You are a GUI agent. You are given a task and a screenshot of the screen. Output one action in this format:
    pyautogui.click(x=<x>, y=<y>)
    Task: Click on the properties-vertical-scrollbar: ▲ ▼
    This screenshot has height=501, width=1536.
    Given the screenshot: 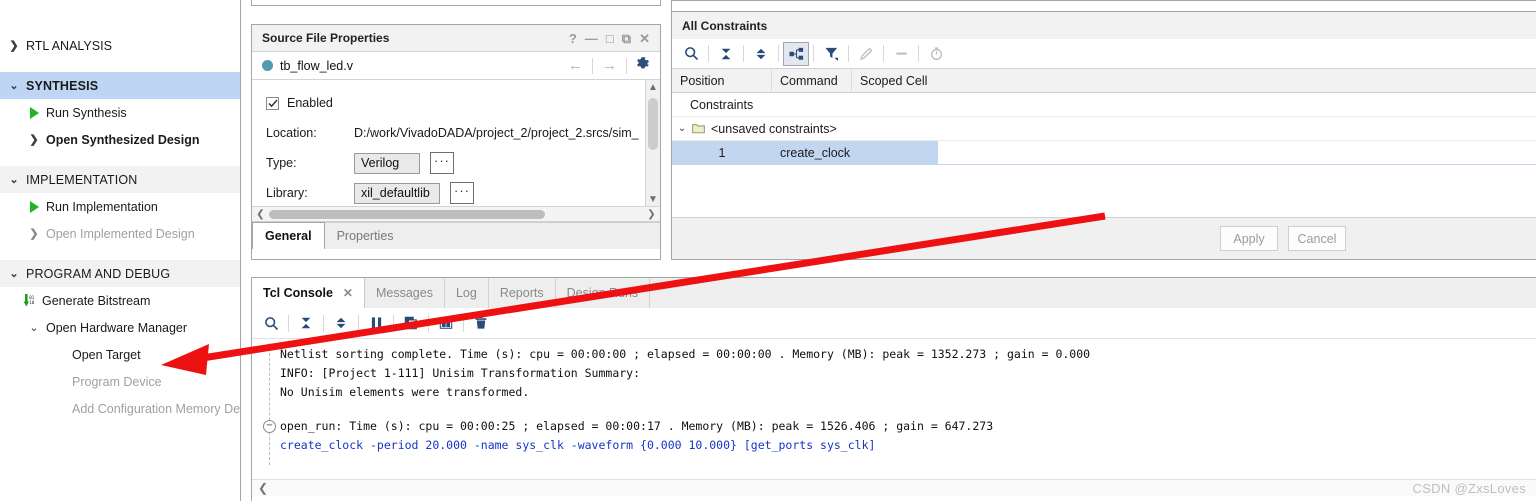 What is the action you would take?
    pyautogui.click(x=652, y=143)
    